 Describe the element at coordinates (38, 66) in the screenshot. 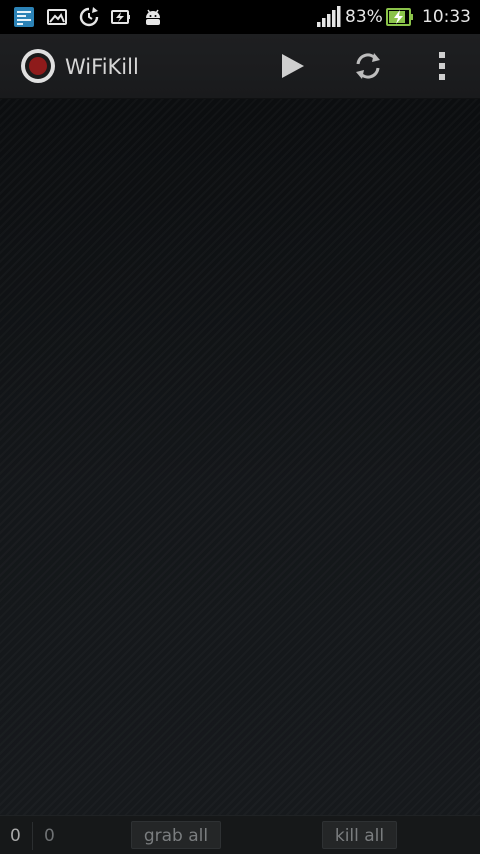

I see `record-icon` at that location.